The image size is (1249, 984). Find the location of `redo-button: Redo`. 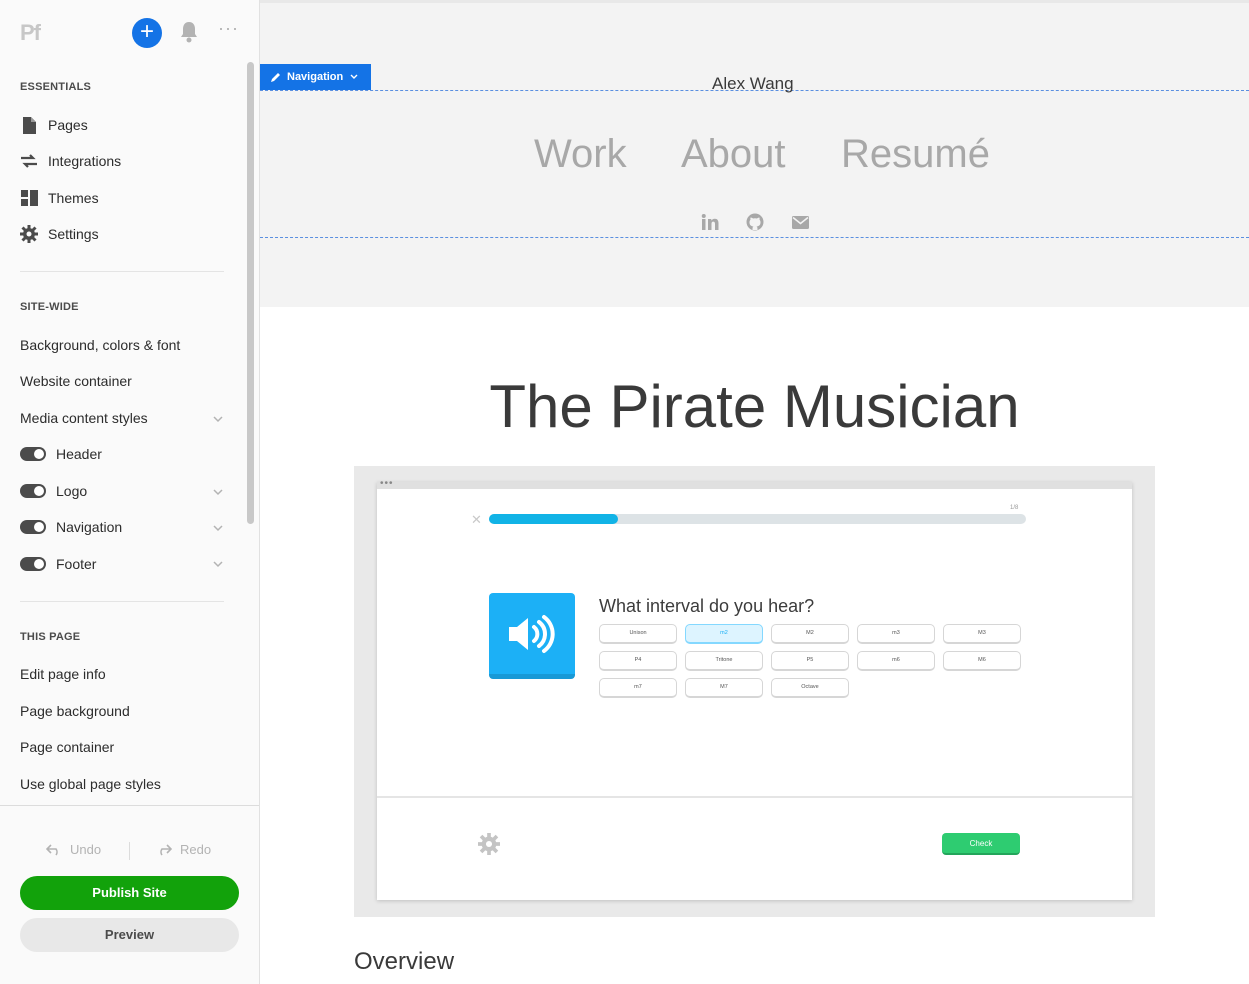

redo-button: Redo is located at coordinates (183, 849).